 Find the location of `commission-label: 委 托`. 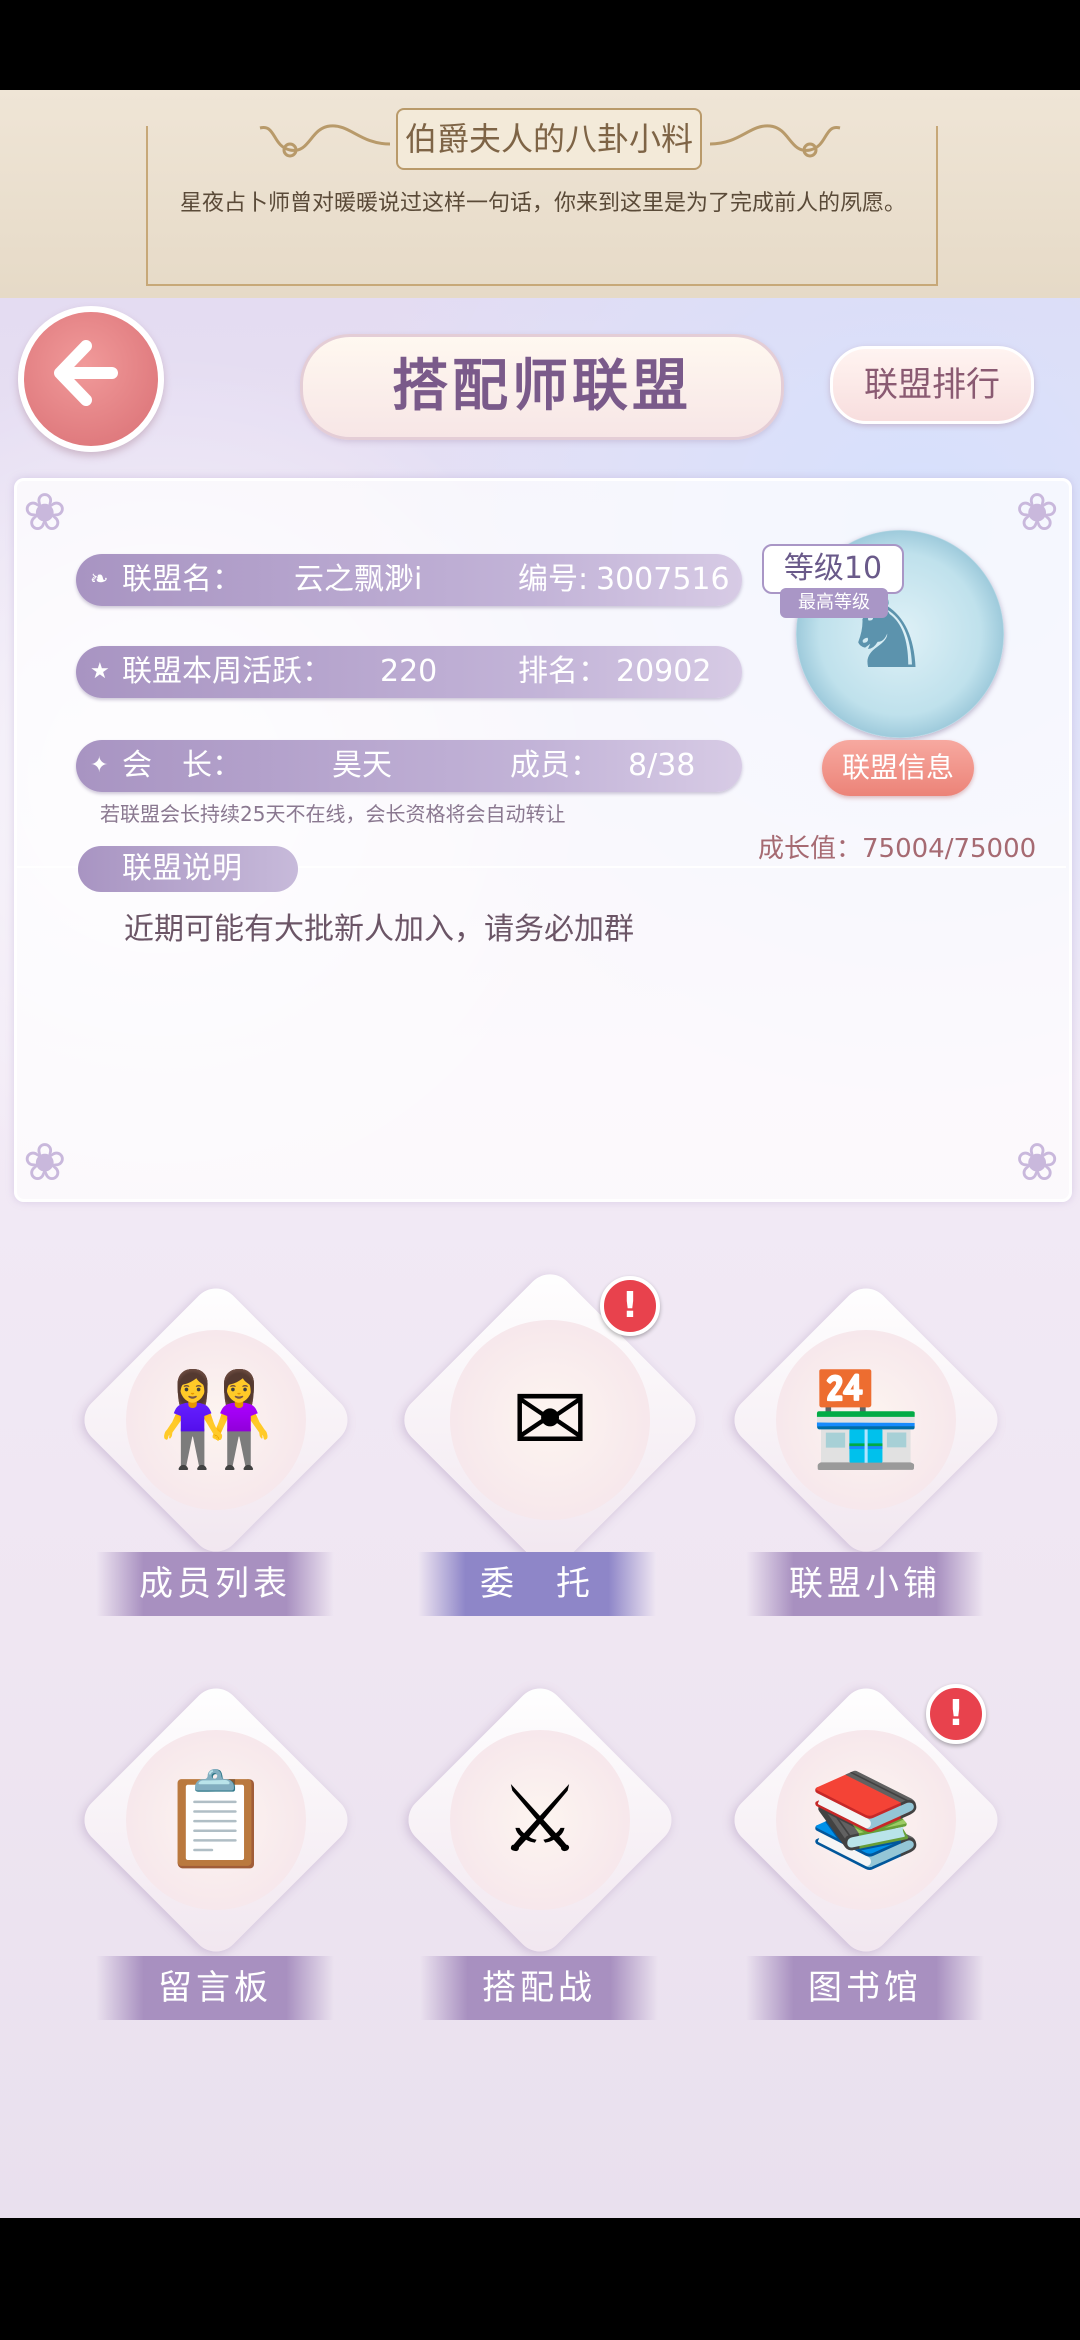

commission-label: 委 托 is located at coordinates (537, 1584).